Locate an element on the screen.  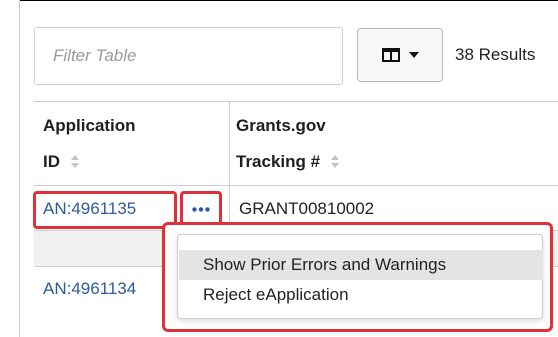
header-label-line1: Application is located at coordinates (89, 125).